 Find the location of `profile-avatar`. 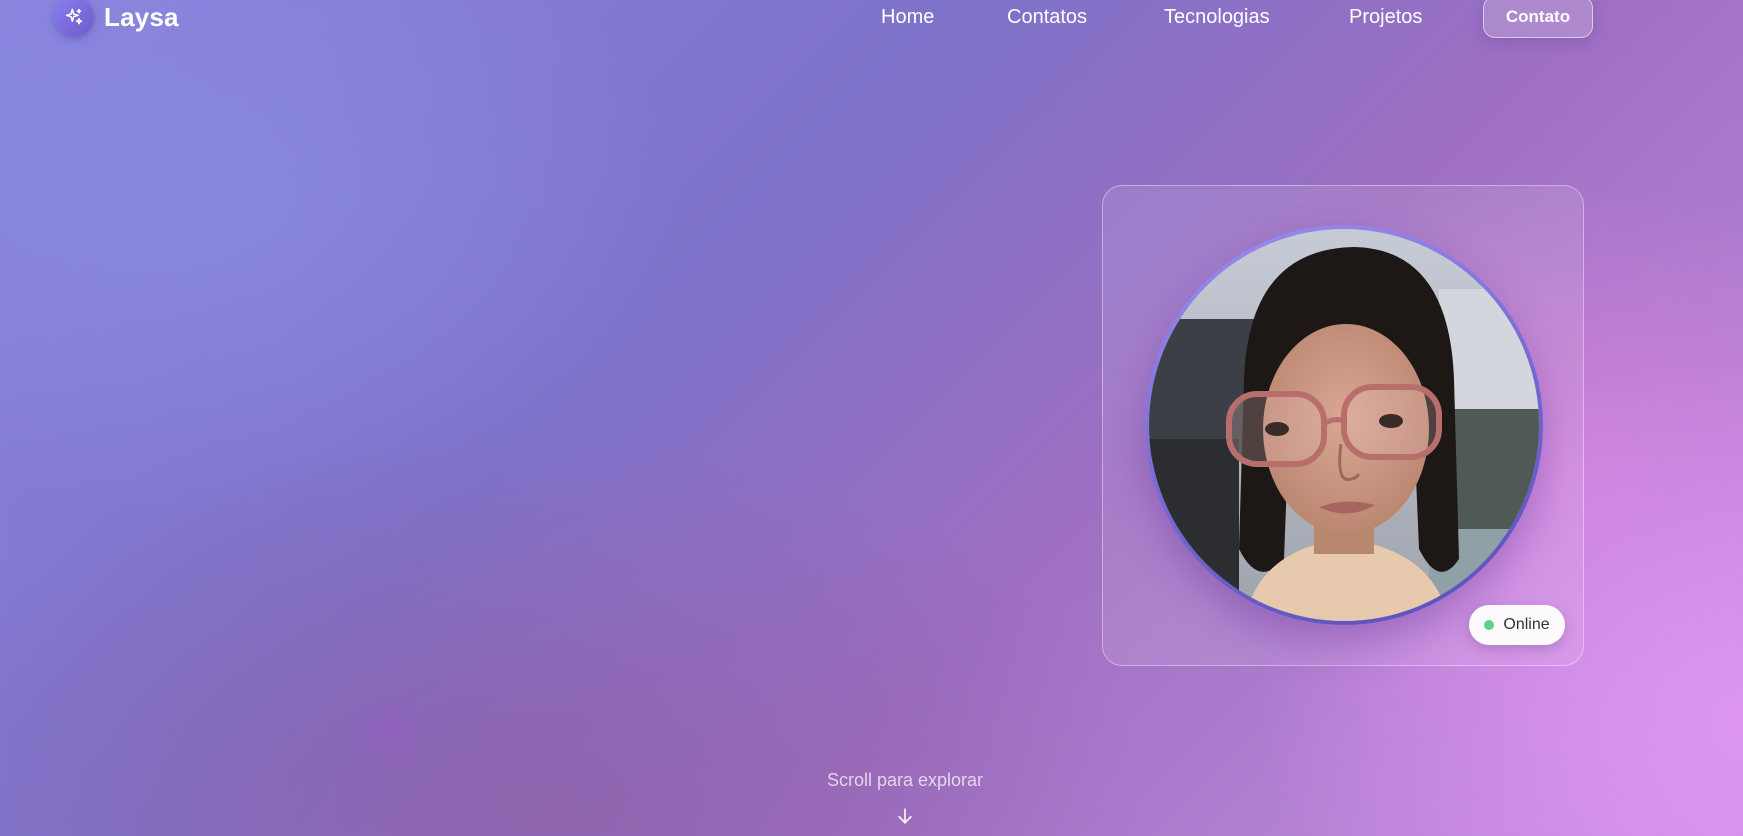

profile-avatar is located at coordinates (1344, 425).